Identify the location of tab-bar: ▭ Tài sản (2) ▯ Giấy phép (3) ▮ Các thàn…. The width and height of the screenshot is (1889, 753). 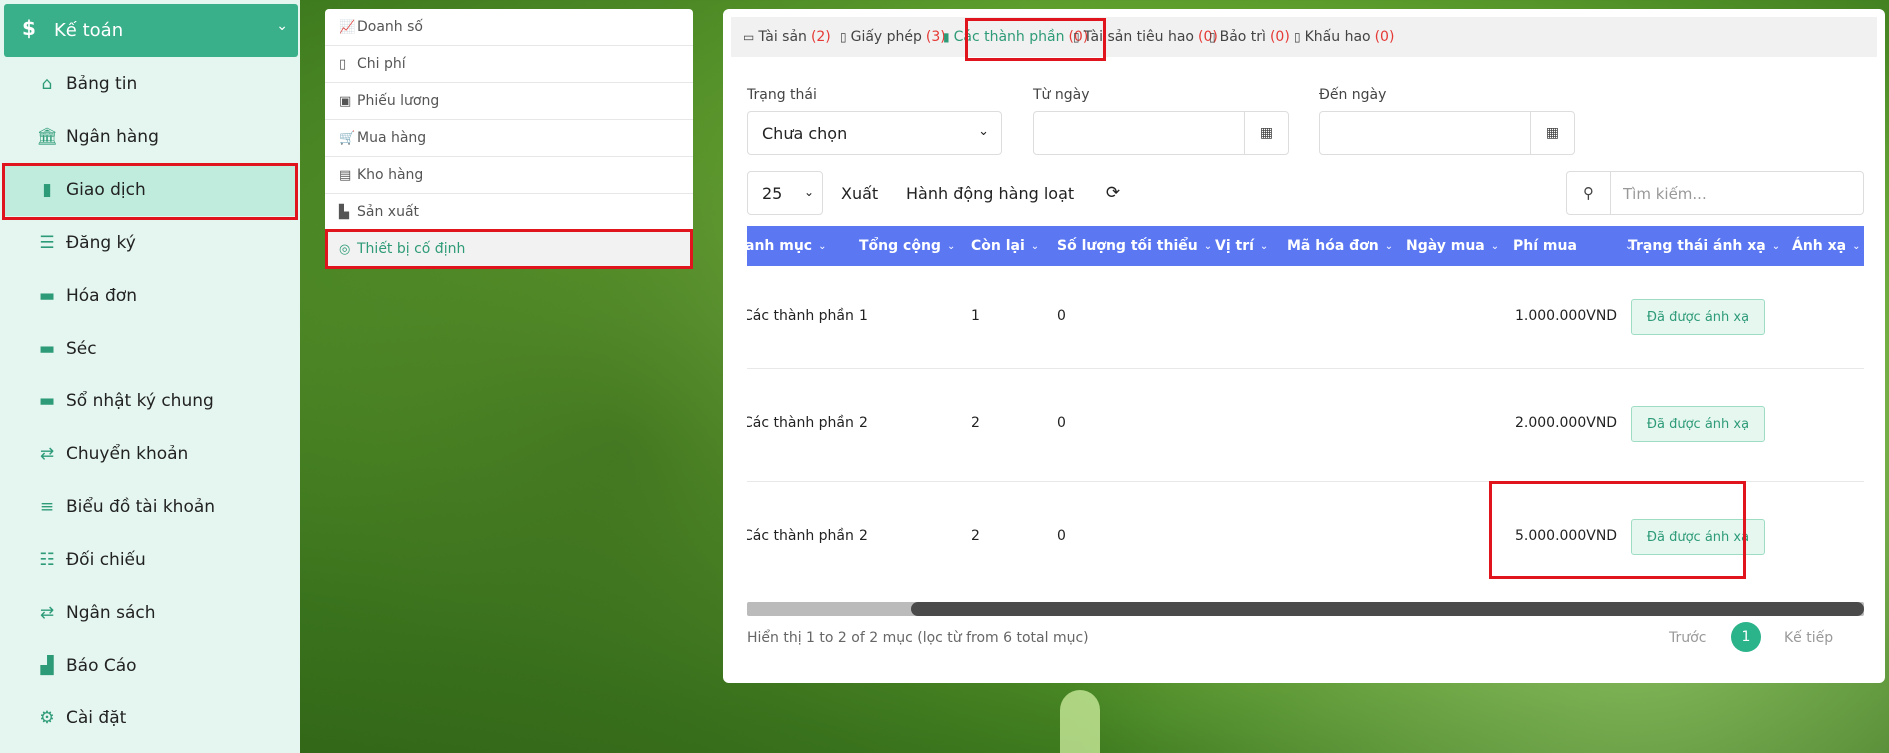
(1304, 37).